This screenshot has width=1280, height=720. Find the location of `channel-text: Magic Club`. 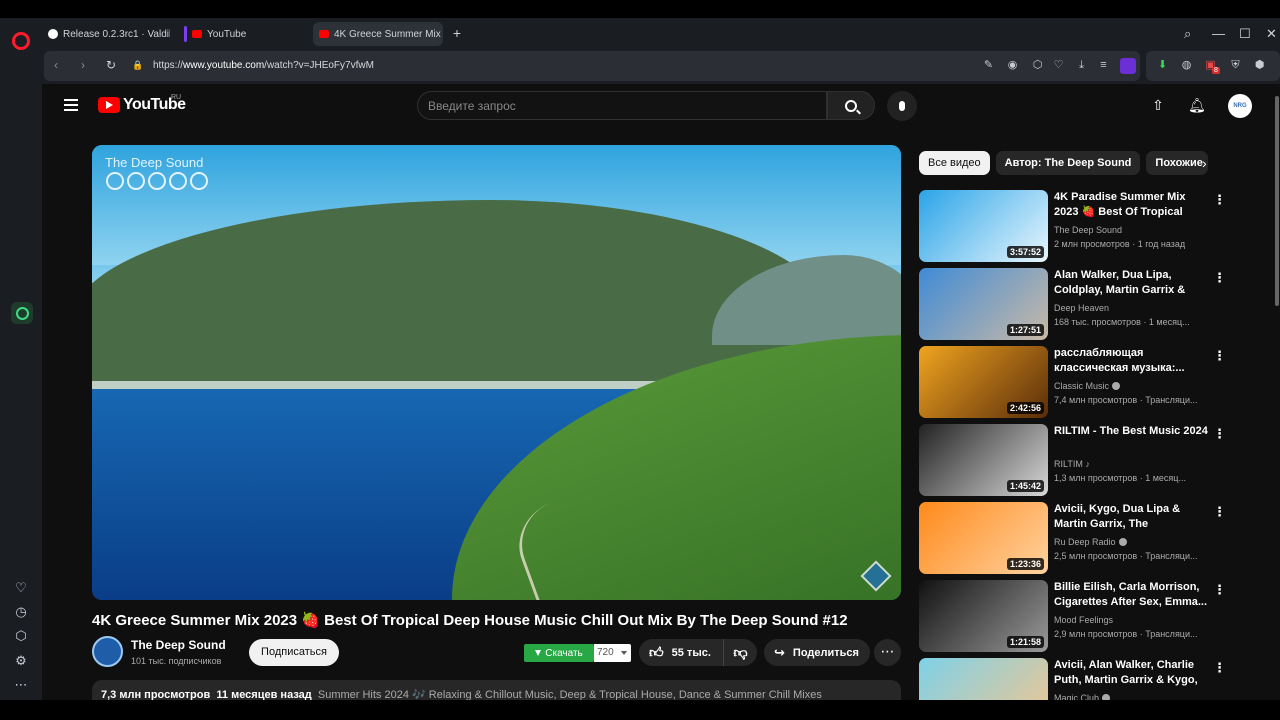

channel-text: Magic Club is located at coordinates (1077, 696).